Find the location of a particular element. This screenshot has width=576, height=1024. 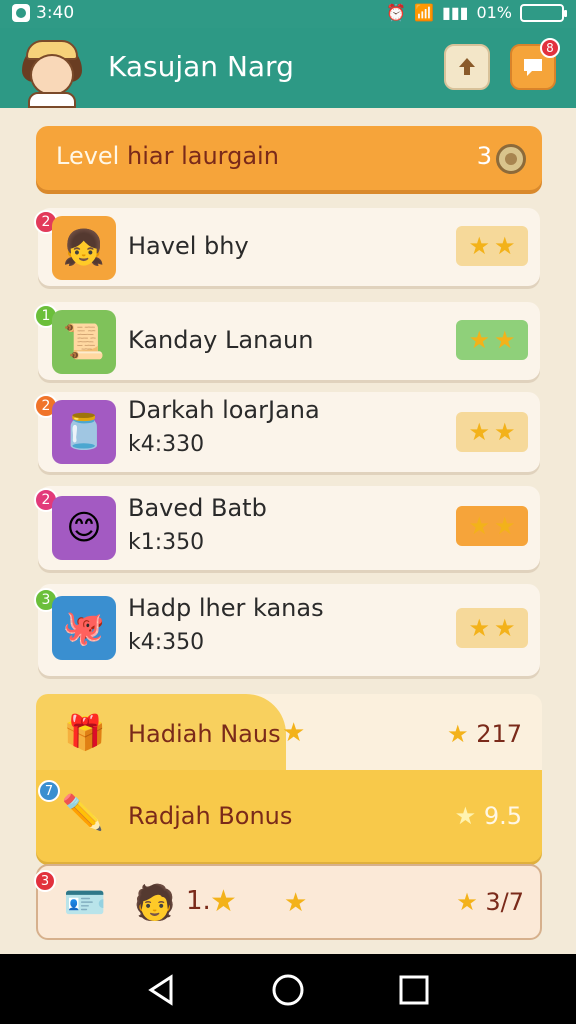

system-nav-bar is located at coordinates (288, 989).